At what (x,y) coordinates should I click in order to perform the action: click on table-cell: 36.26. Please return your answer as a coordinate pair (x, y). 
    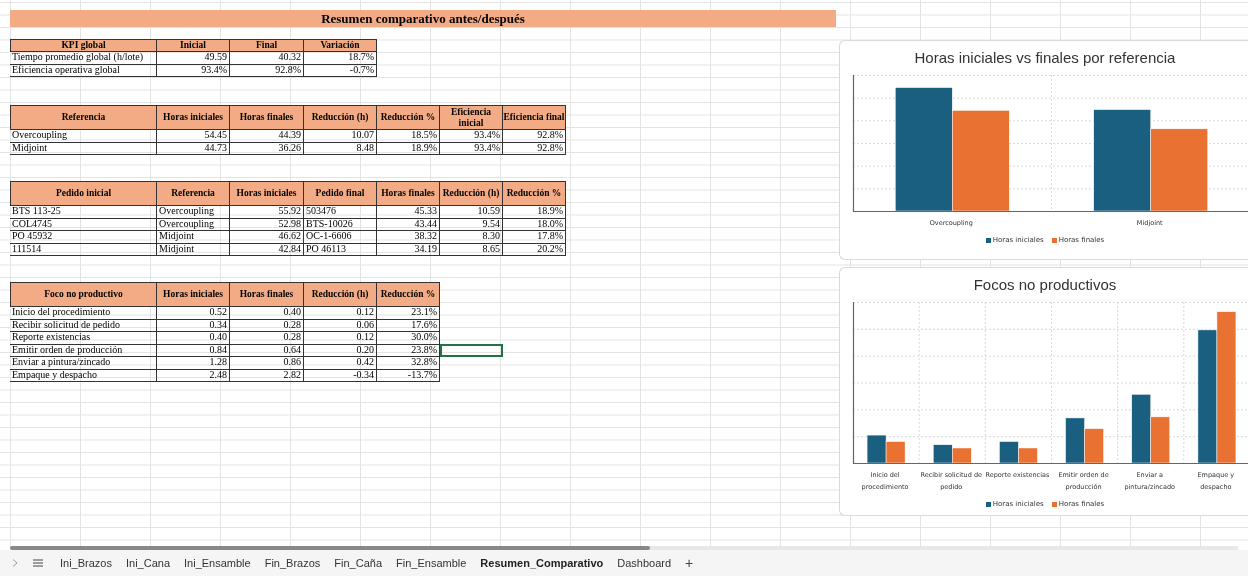
    Looking at the image, I should click on (267, 148).